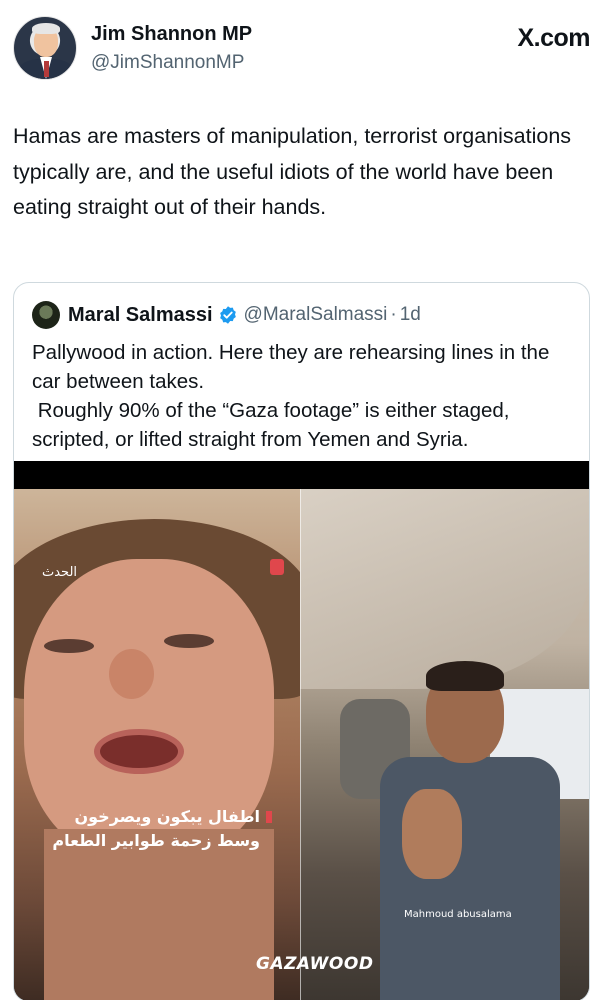  I want to click on x-logo: X.com, so click(553, 38).